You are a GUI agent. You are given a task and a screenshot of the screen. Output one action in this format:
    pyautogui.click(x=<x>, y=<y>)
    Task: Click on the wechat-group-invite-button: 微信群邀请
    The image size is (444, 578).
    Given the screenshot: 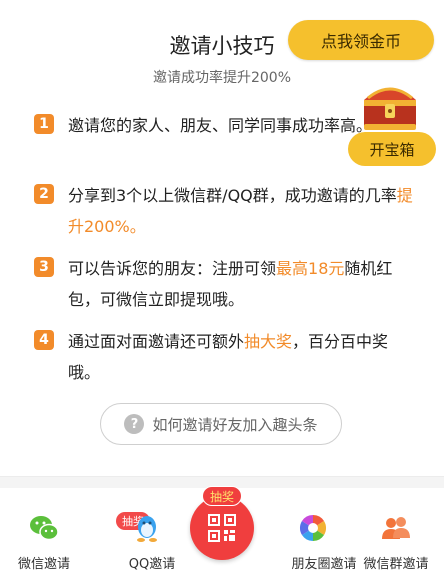 What is the action you would take?
    pyautogui.click(x=396, y=533)
    